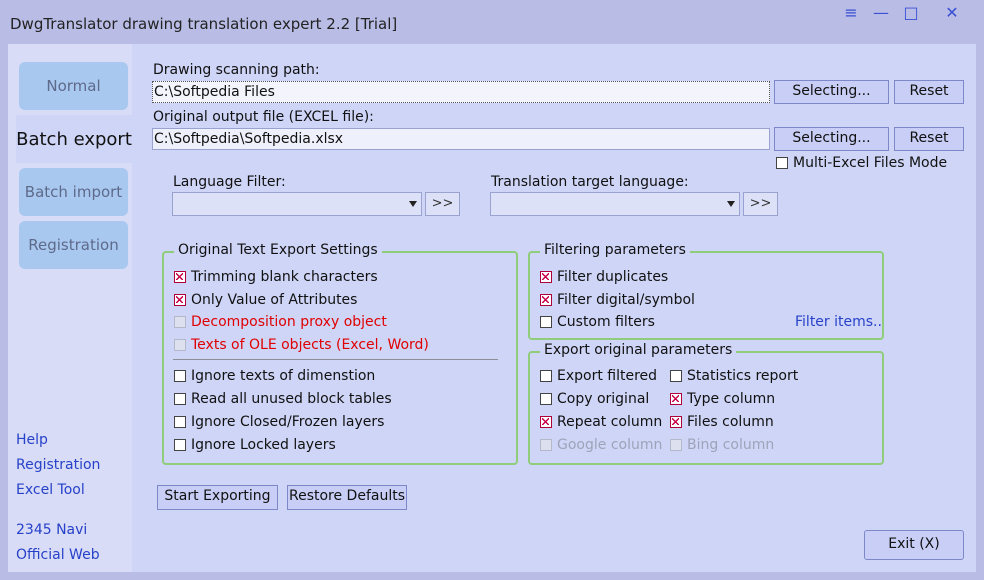 This screenshot has width=984, height=580. What do you see at coordinates (607, 376) in the screenshot?
I see `export-filtered-label: Export filtered` at bounding box center [607, 376].